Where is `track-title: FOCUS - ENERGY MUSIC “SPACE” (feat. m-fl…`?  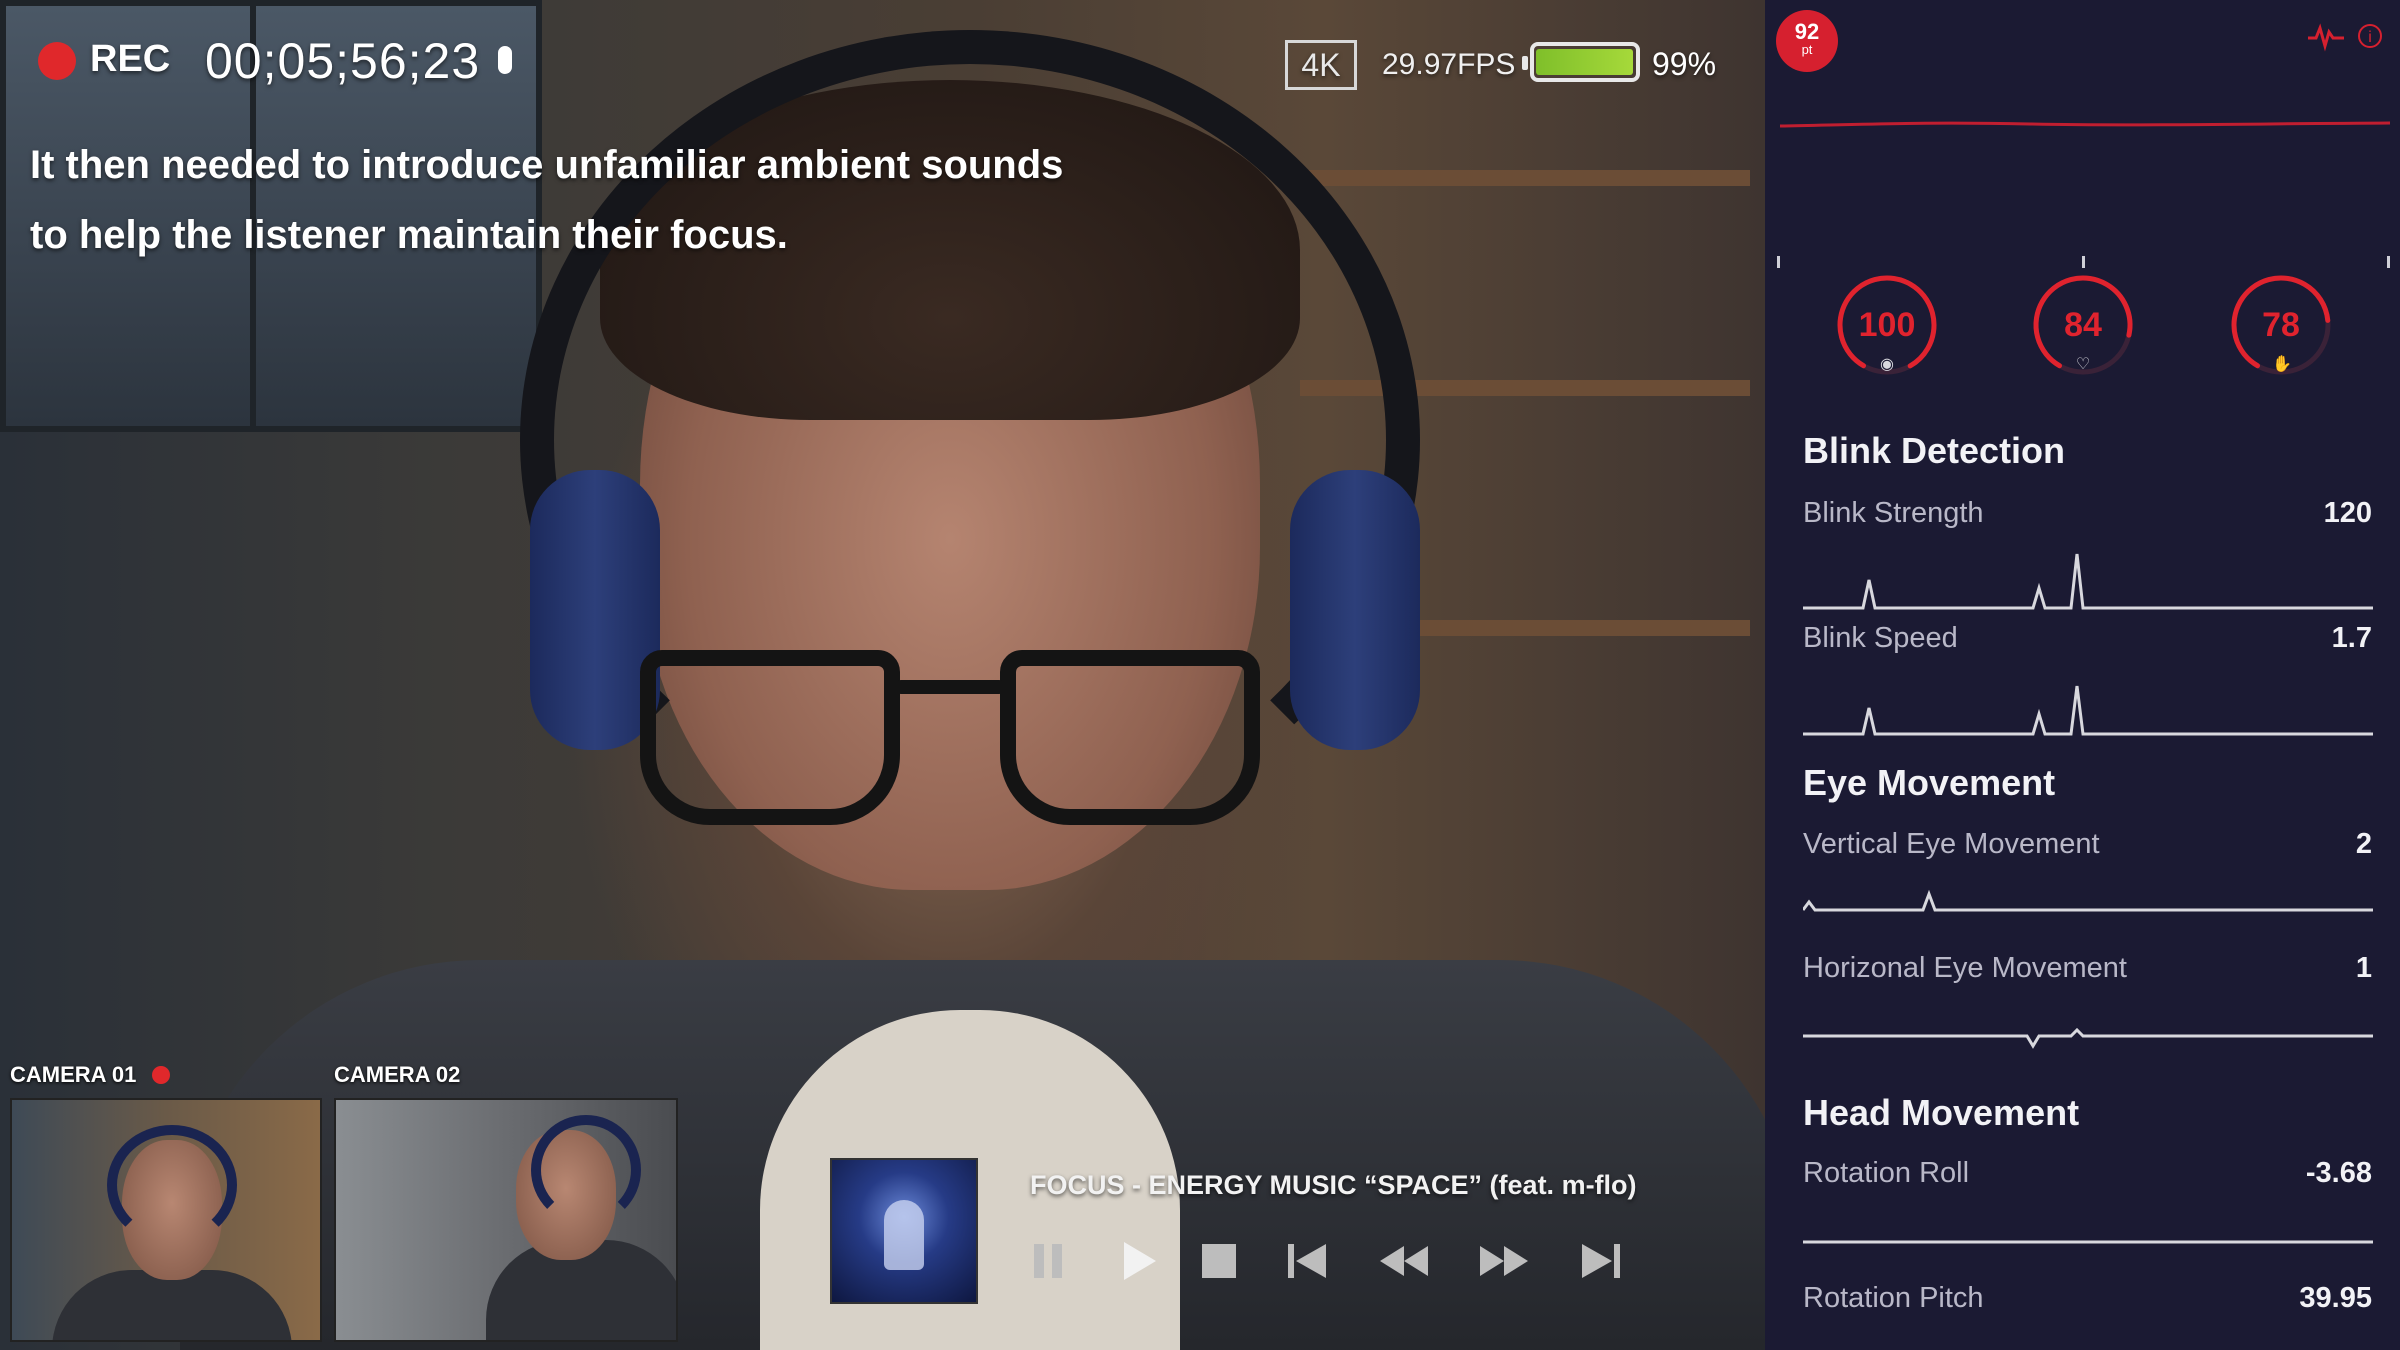
track-title: FOCUS - ENERGY MUSIC “SPACE” (feat. m-fl… is located at coordinates (1333, 1185).